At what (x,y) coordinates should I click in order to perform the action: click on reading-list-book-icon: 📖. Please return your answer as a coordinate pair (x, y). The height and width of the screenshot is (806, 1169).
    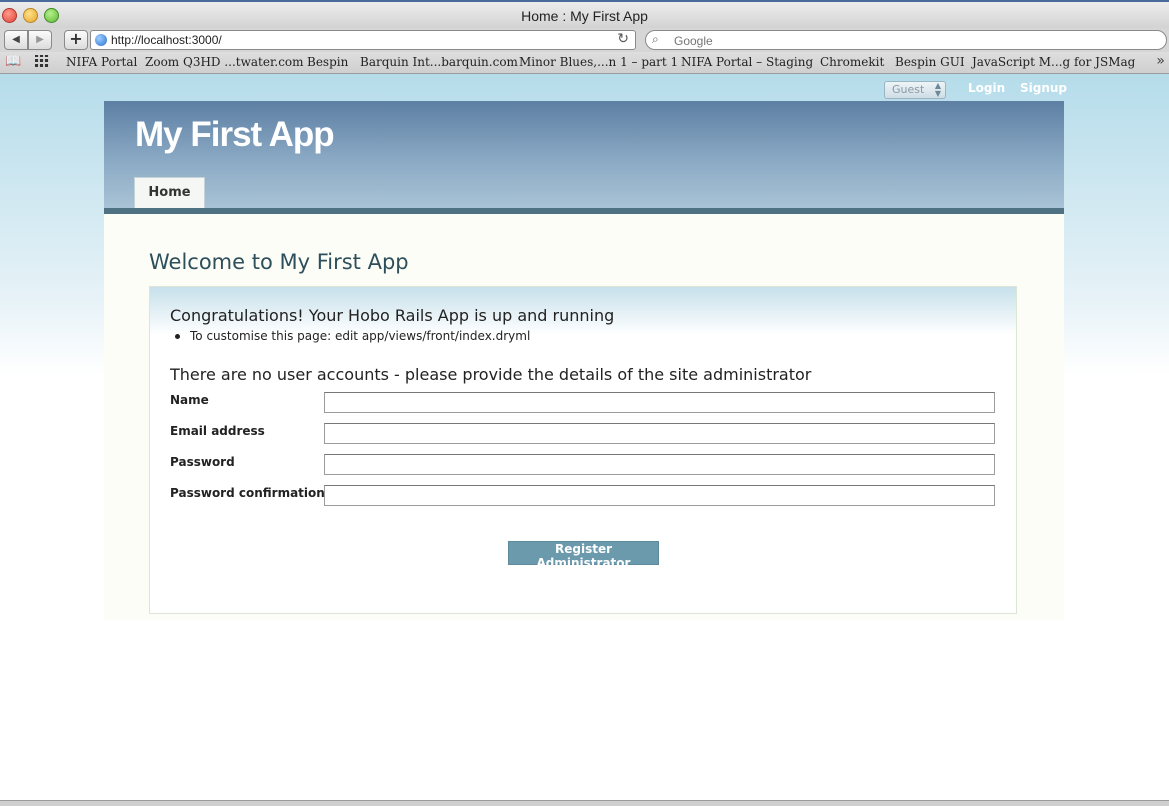
    Looking at the image, I should click on (13, 61).